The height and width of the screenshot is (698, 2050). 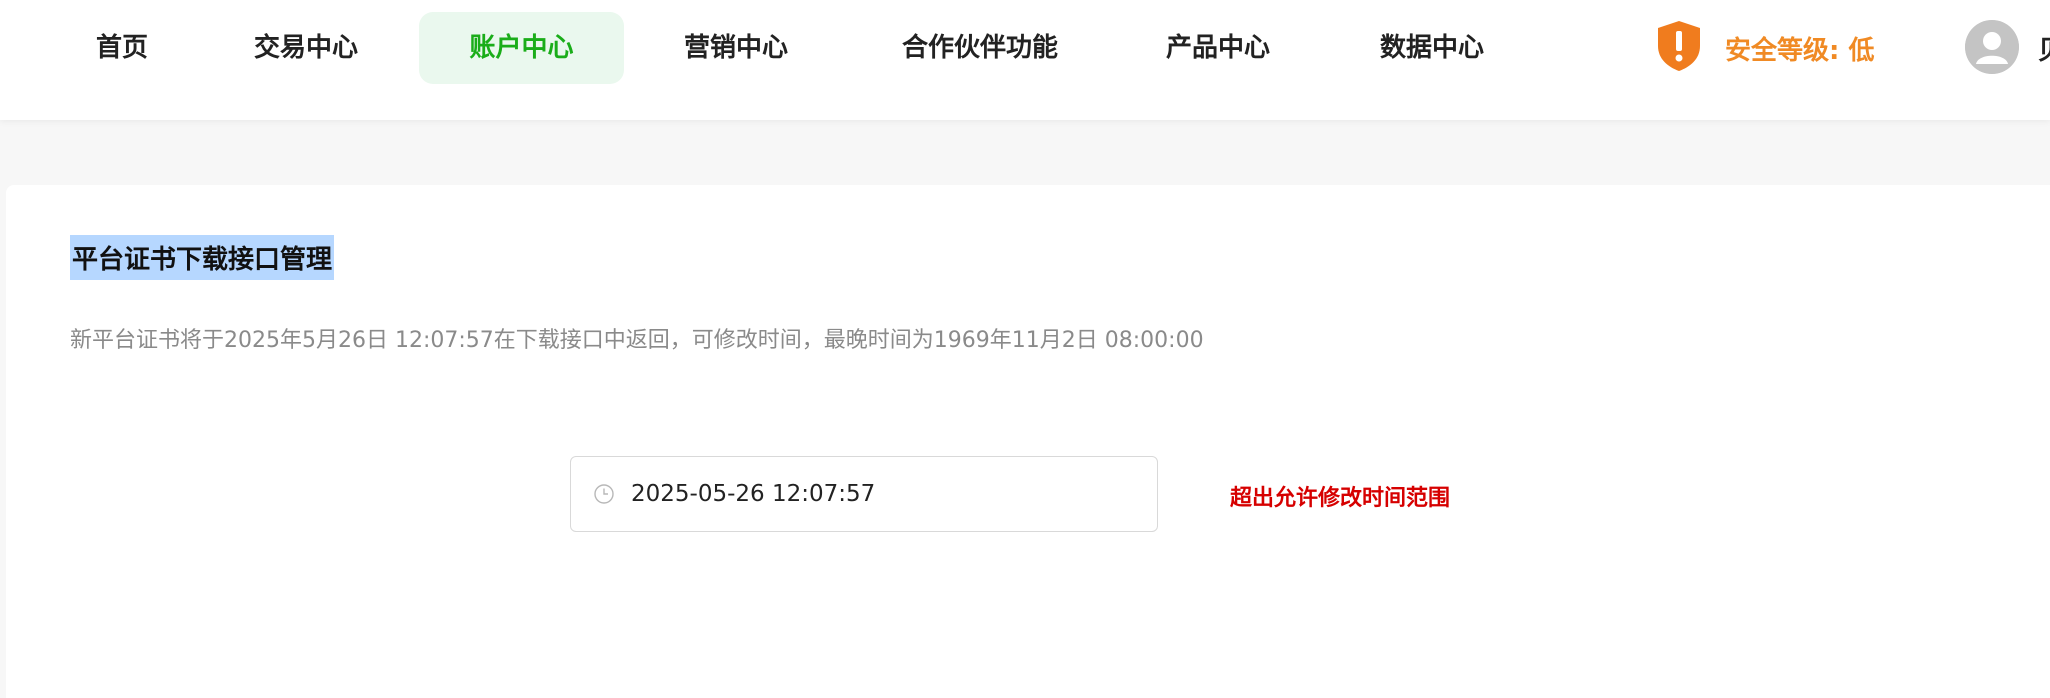 What do you see at coordinates (1679, 48) in the screenshot?
I see `shield-warning-icon` at bounding box center [1679, 48].